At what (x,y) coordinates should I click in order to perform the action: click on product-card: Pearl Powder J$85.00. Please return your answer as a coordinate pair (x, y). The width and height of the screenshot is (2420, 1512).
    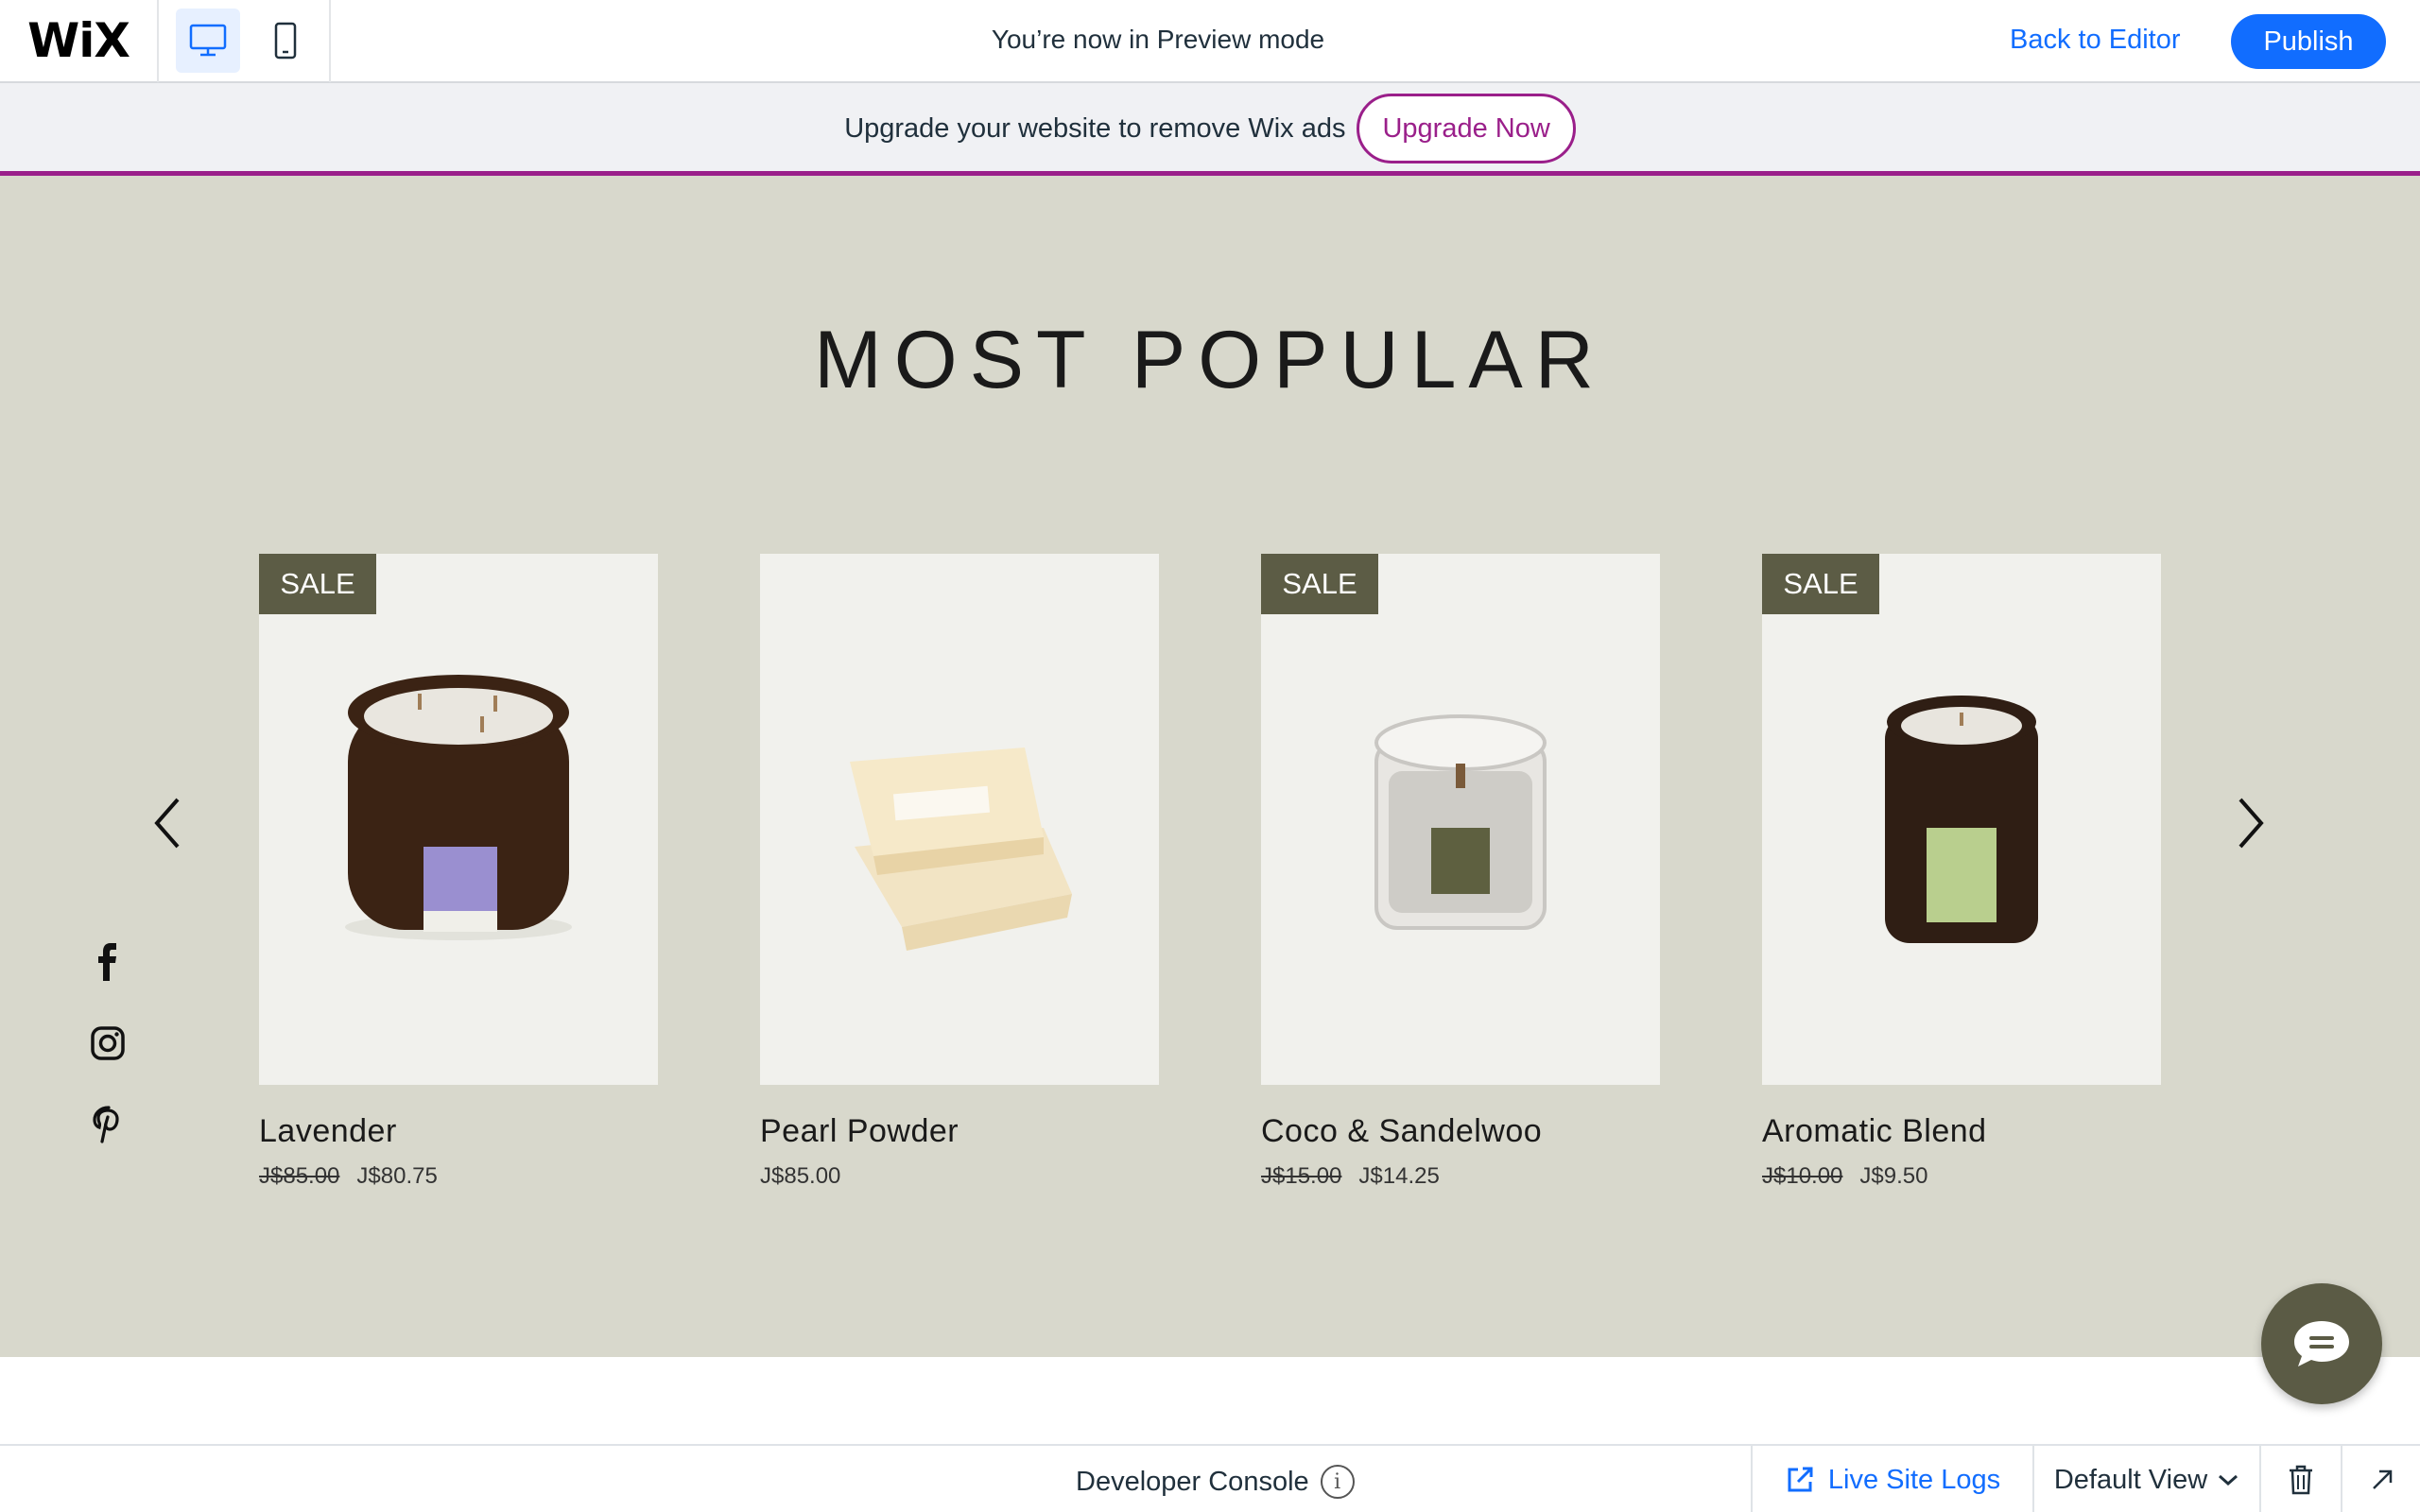
    Looking at the image, I should click on (959, 872).